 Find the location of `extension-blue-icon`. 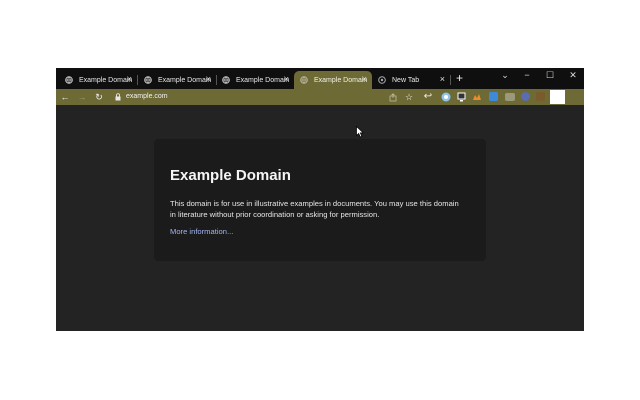

extension-blue-icon is located at coordinates (446, 97).